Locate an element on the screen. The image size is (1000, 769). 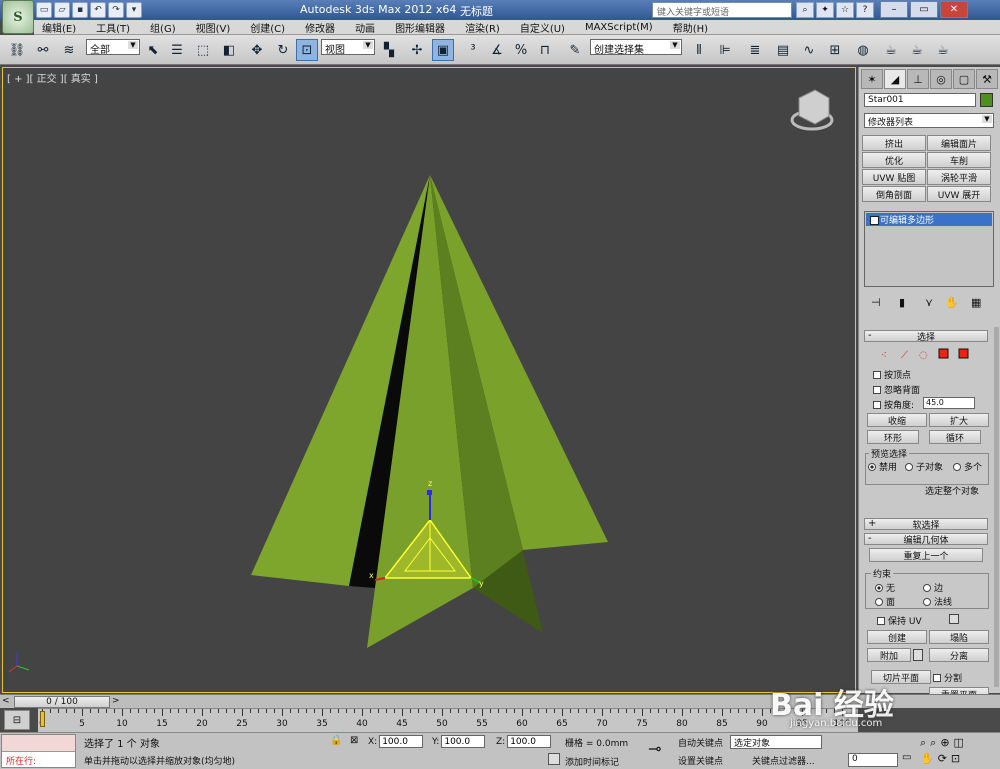
scale-icon: ⊡ is located at coordinates (307, 50).